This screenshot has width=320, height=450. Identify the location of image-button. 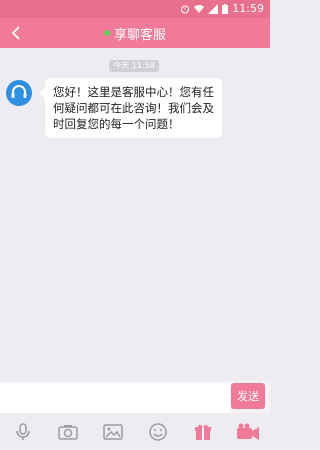
(113, 432).